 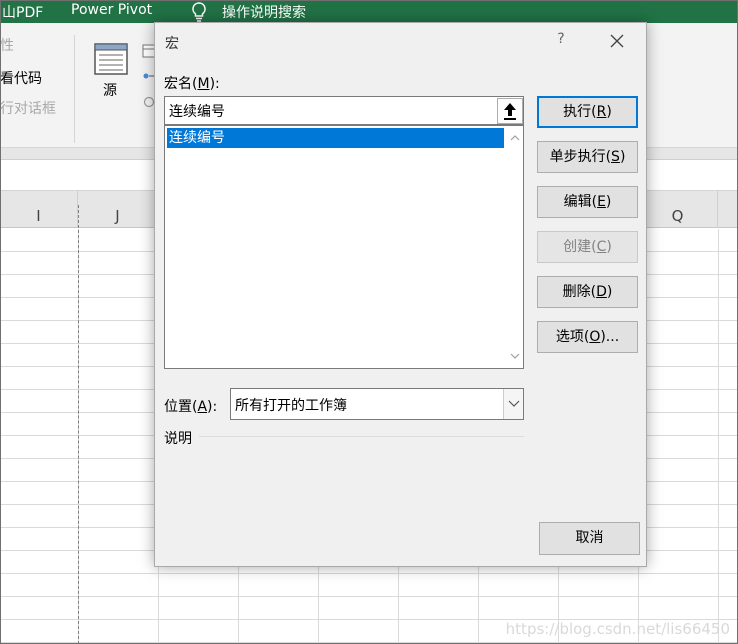 I want to click on page-break-line, so click(x=78, y=424).